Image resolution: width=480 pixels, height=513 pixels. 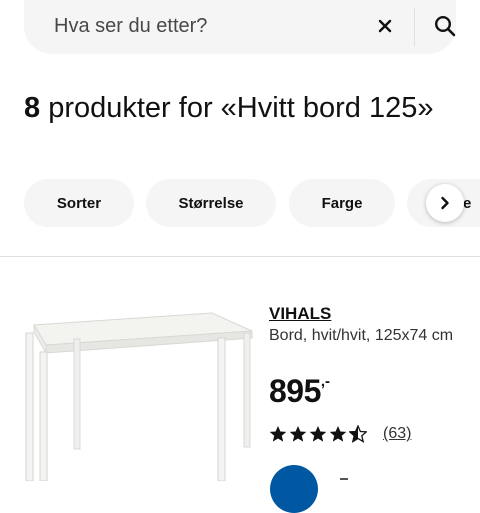 I want to click on chip-label: Sorter, so click(x=79, y=203).